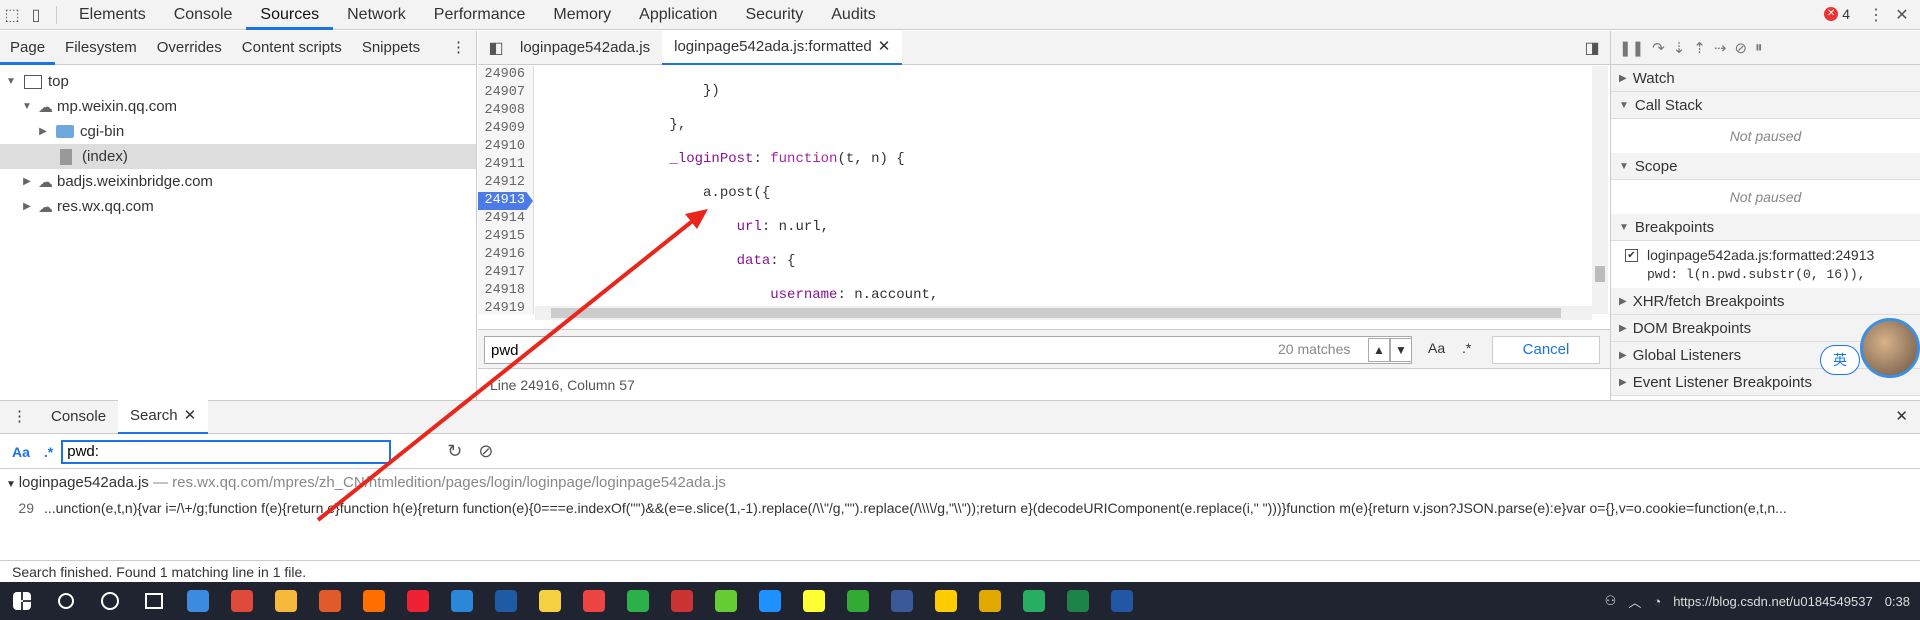 Image resolution: width=1920 pixels, height=620 pixels. Describe the element at coordinates (290, 15) in the screenshot. I see `tab-sources: Sources` at that location.